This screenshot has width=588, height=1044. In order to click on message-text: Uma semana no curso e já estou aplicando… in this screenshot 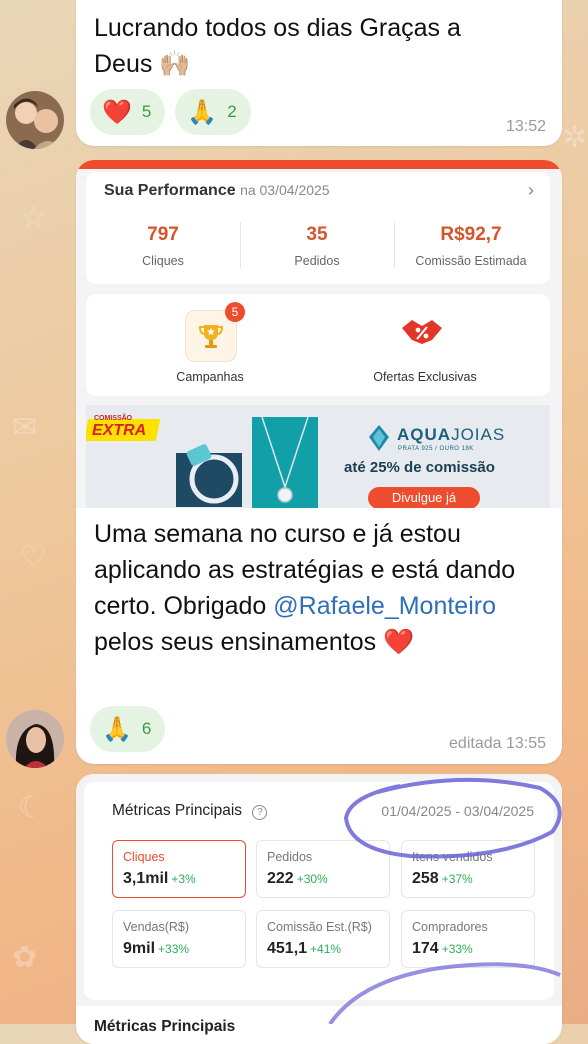, I will do `click(305, 588)`.